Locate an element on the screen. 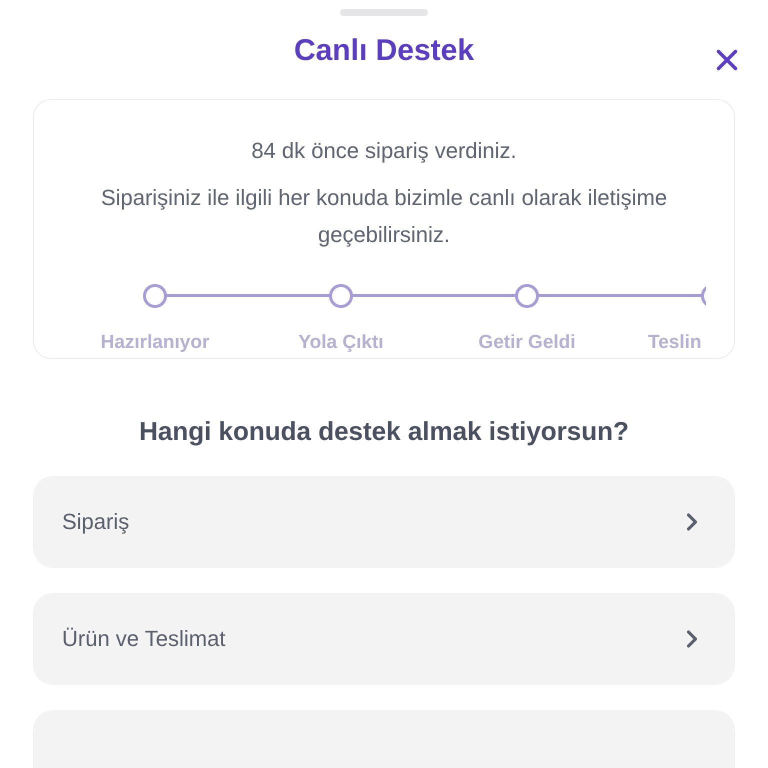  topic-option: Sipariş is located at coordinates (384, 522).